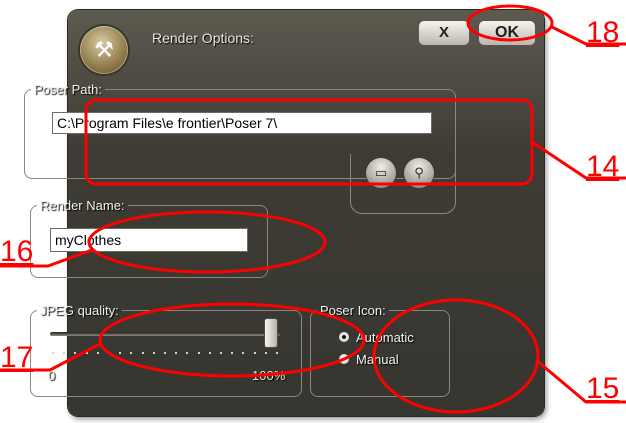  What do you see at coordinates (510, 23) in the screenshot?
I see `ok-button-highlight-ellipse` at bounding box center [510, 23].